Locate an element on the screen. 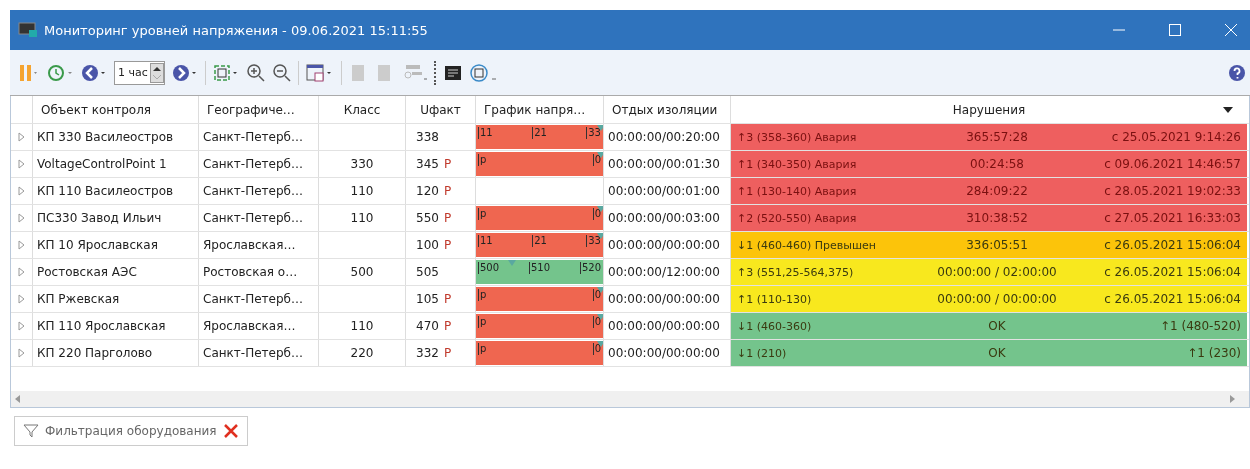  maximize-icon is located at coordinates (1175, 30).